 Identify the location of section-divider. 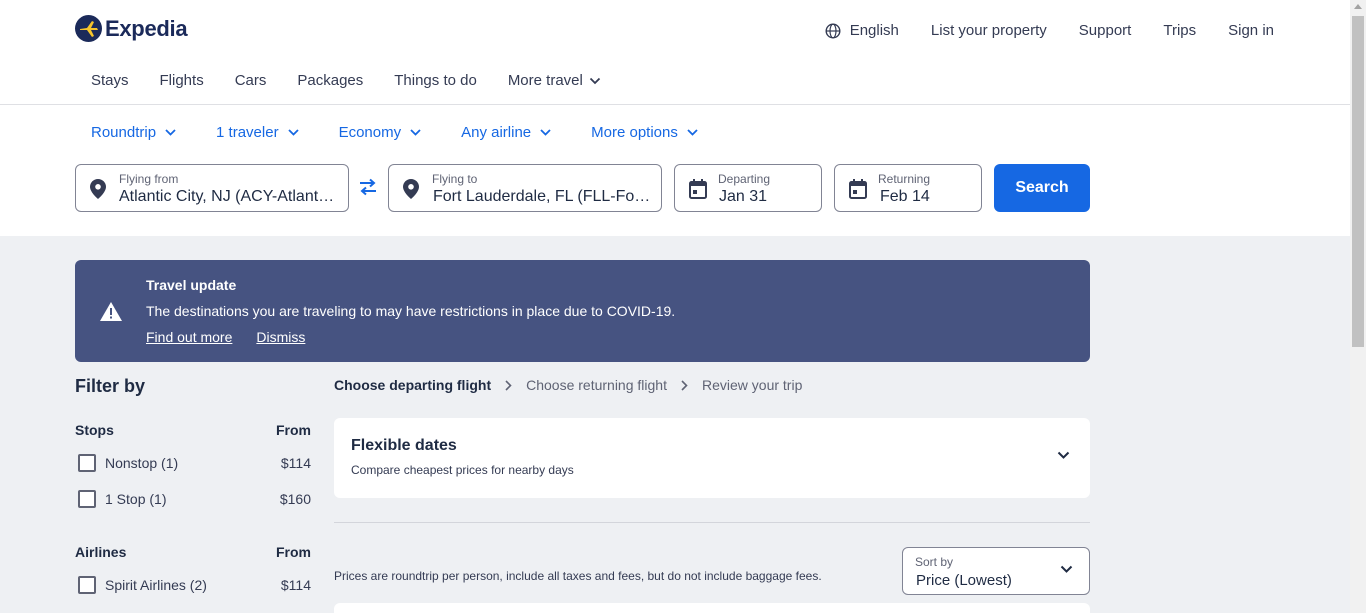
(712, 522).